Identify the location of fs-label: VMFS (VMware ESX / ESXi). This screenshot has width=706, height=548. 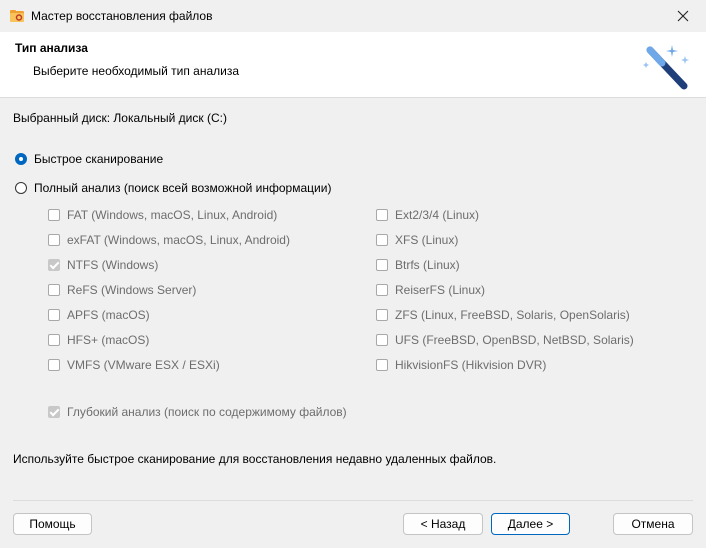
(143, 365).